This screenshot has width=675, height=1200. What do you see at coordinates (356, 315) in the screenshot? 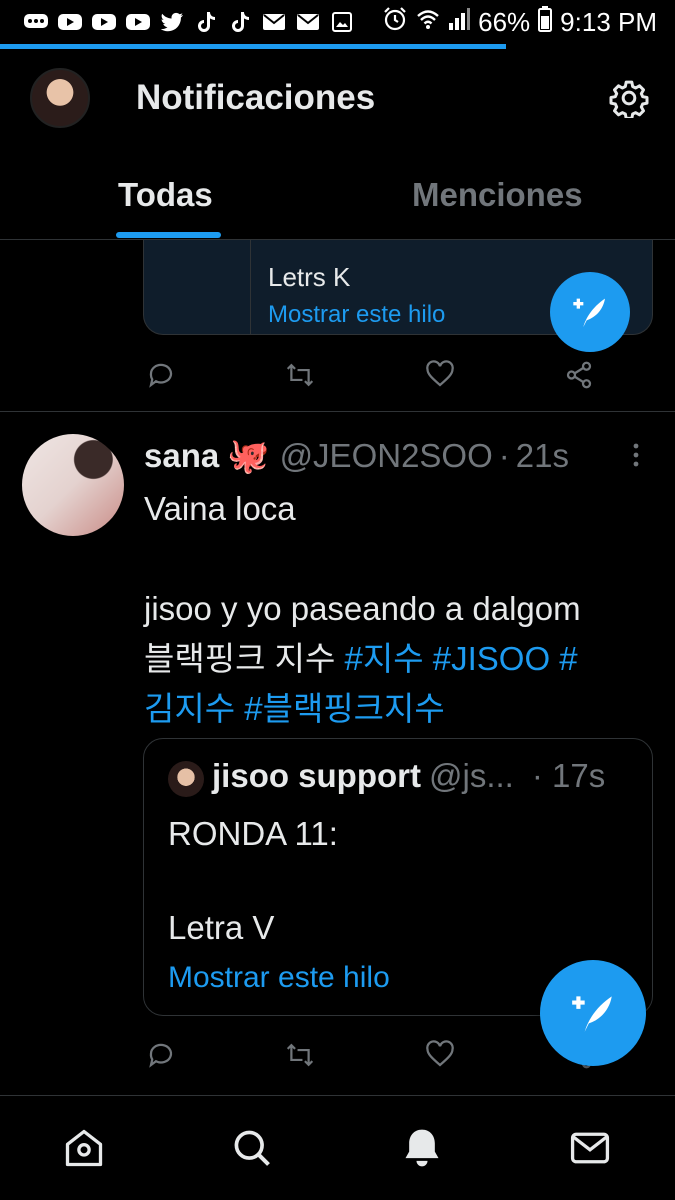
I see `previous-show-thread-link: Mostrar este hilo` at bounding box center [356, 315].